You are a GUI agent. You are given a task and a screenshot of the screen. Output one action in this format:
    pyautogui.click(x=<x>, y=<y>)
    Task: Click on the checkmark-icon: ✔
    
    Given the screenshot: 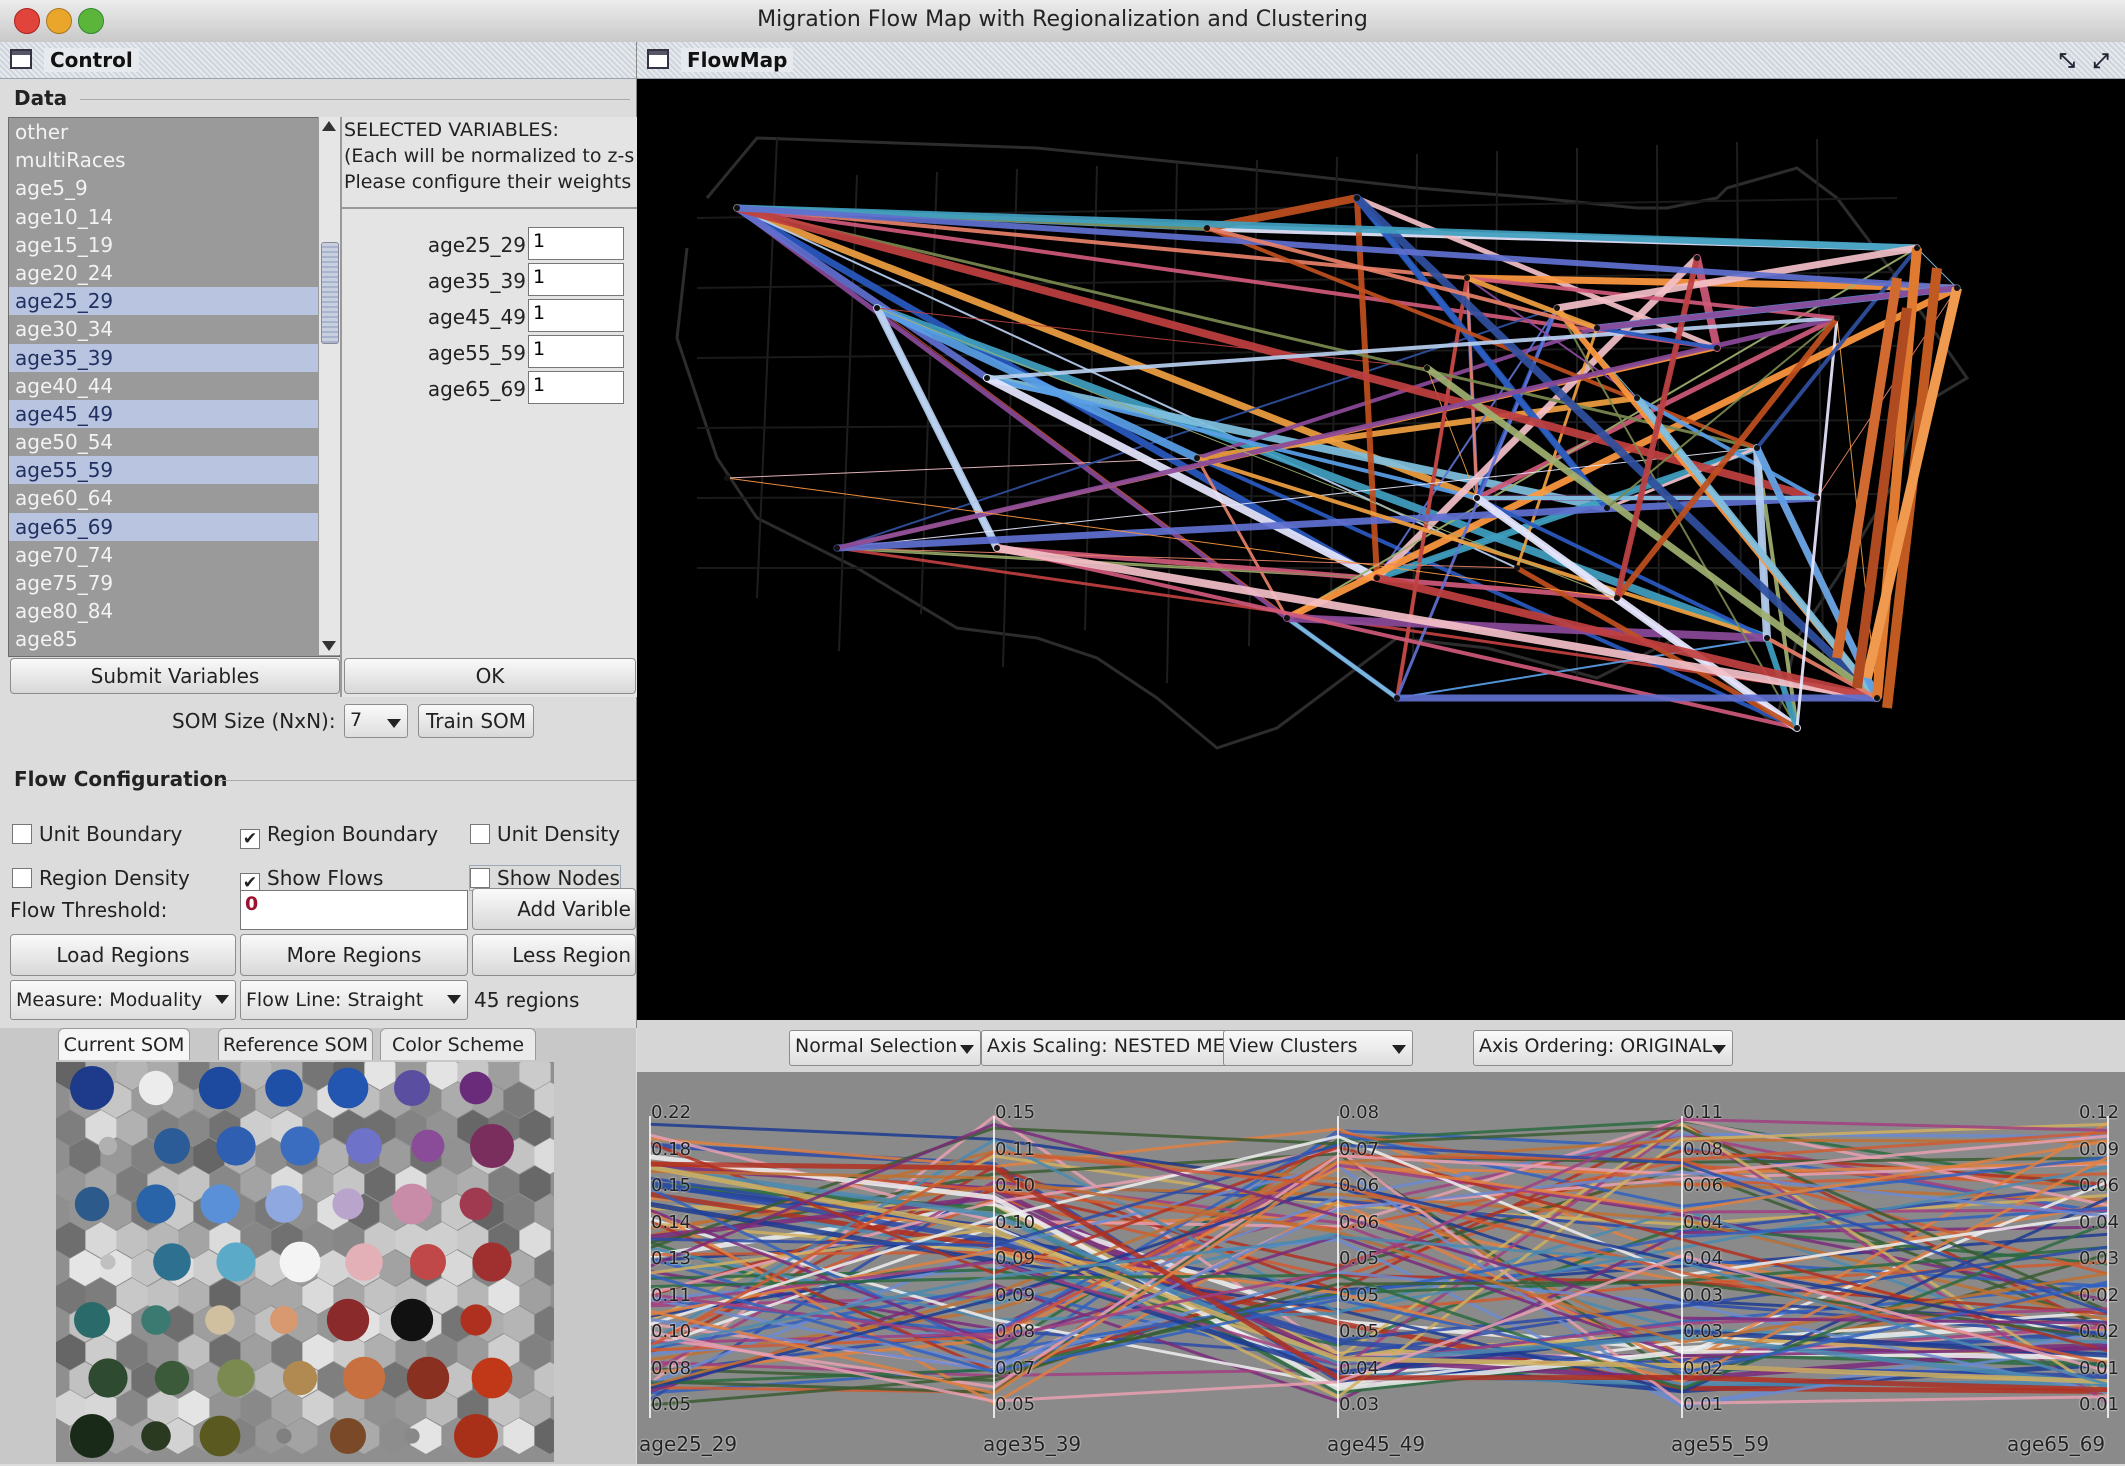 What is the action you would take?
    pyautogui.click(x=250, y=839)
    